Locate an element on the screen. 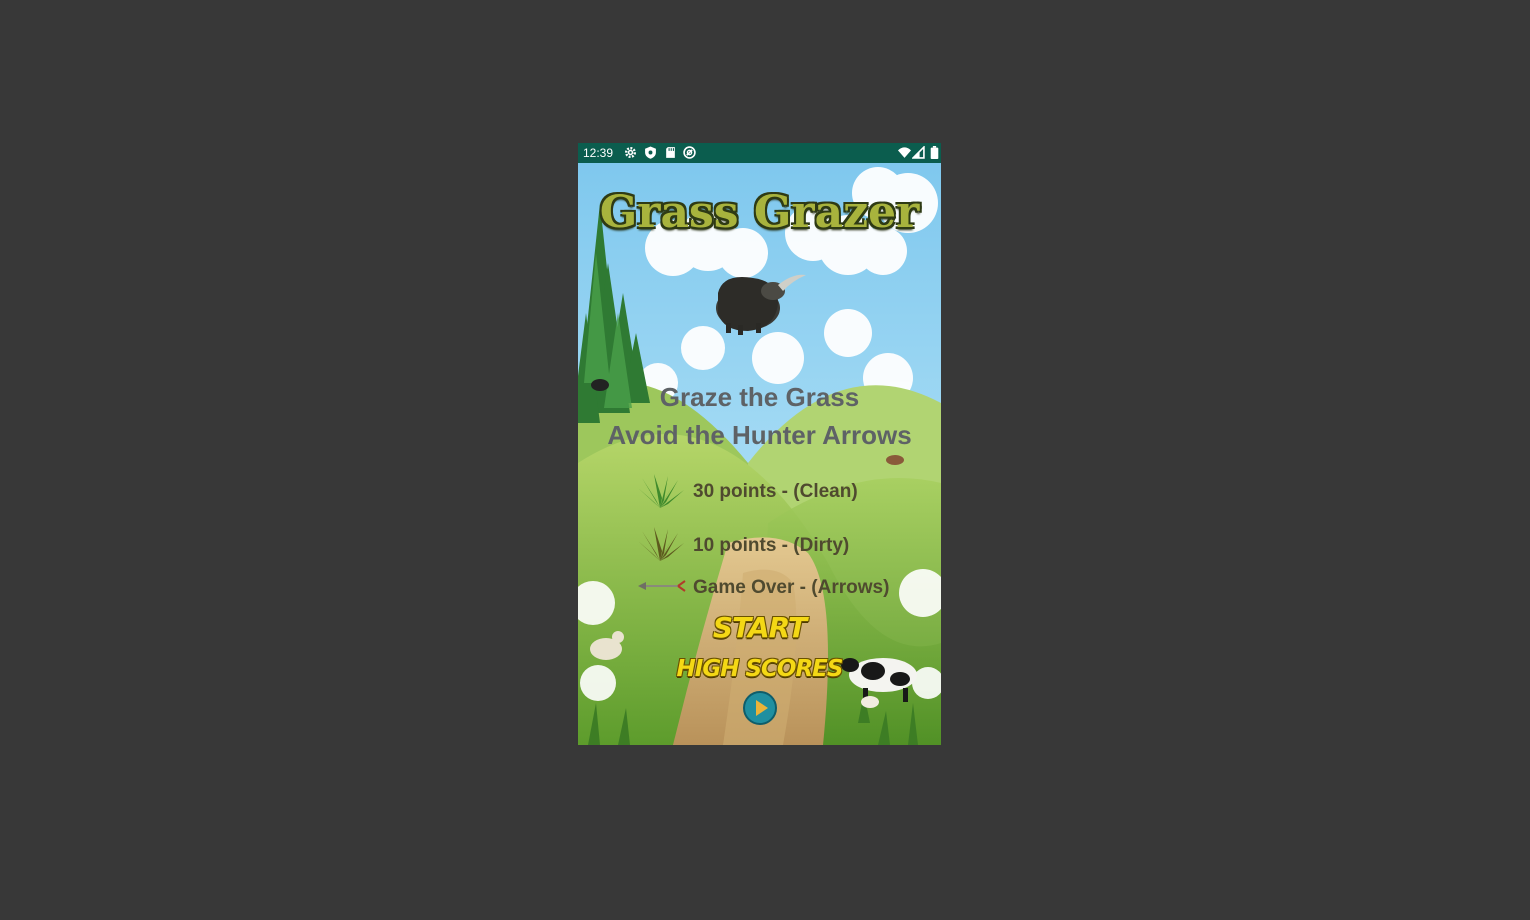  instruction-line-2: Avoid the Hunter Arrows is located at coordinates (759, 435).